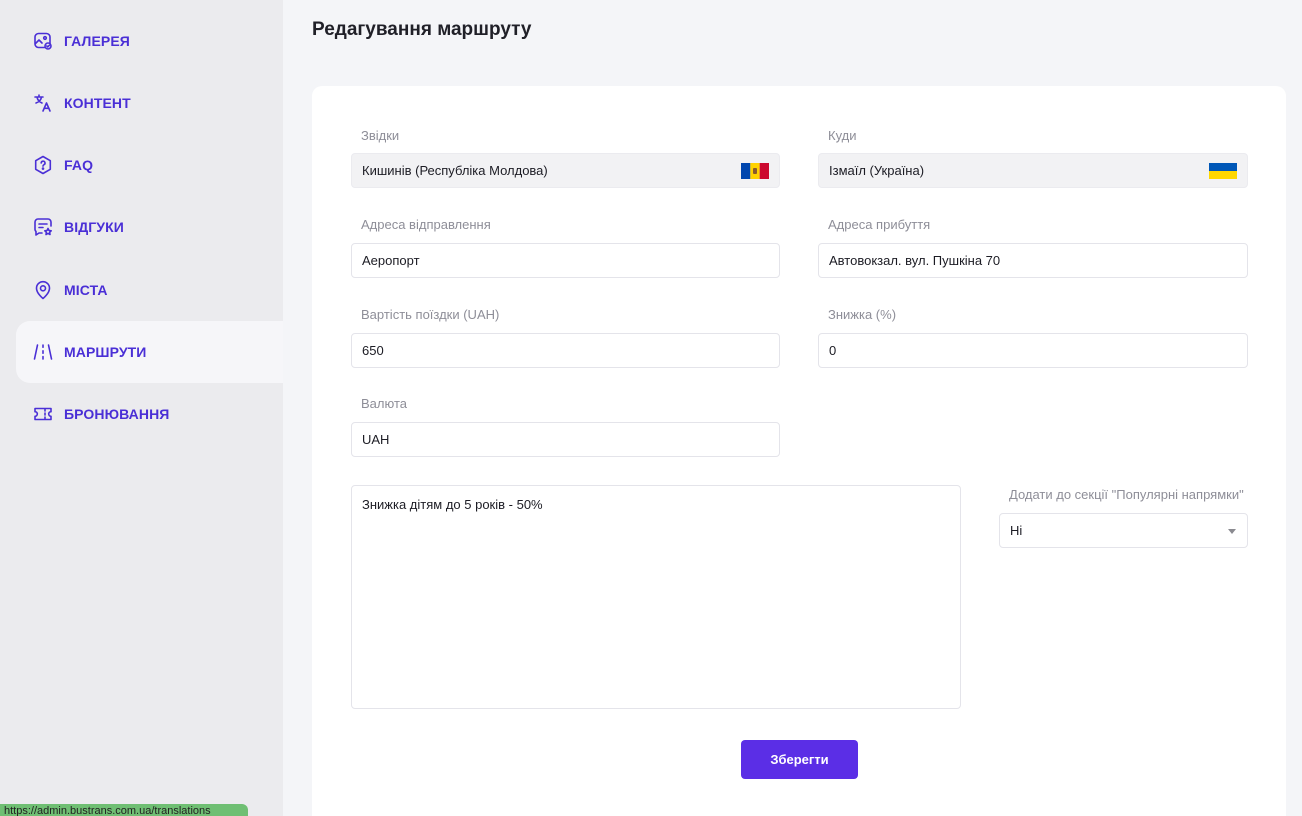  I want to click on page-title: Редагування маршруту, so click(422, 29).